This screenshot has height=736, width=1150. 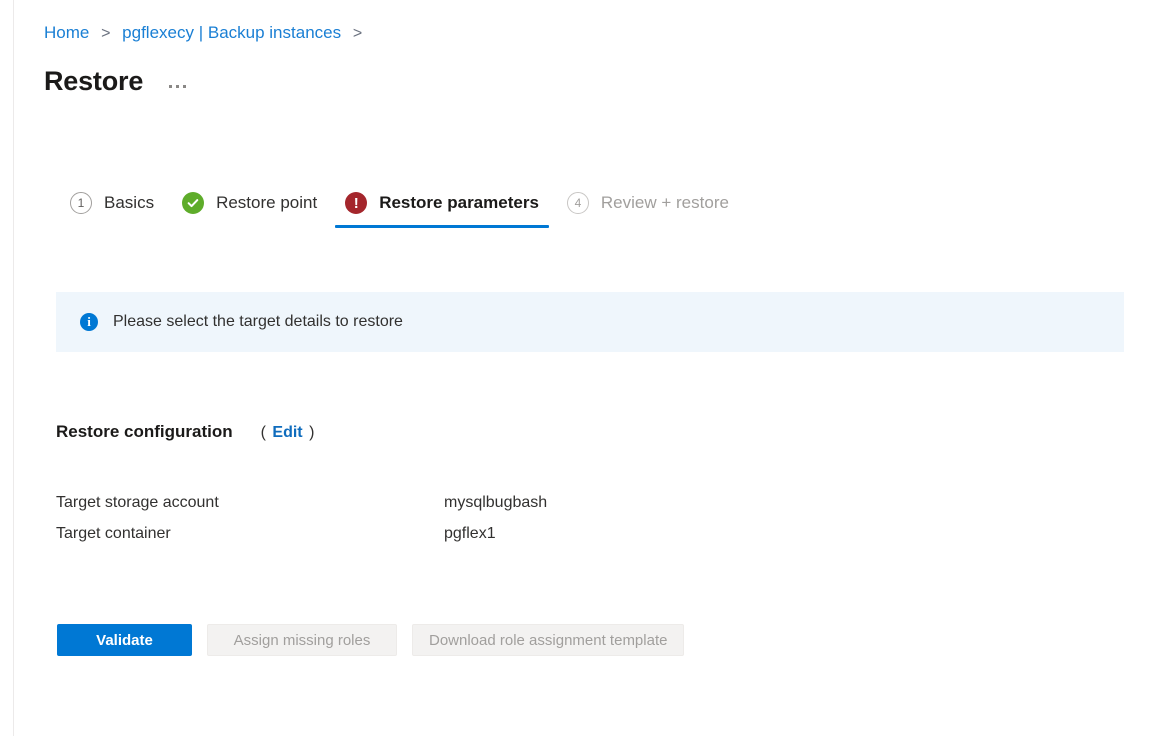 What do you see at coordinates (81, 203) in the screenshot?
I see `number-badge-icon: 1` at bounding box center [81, 203].